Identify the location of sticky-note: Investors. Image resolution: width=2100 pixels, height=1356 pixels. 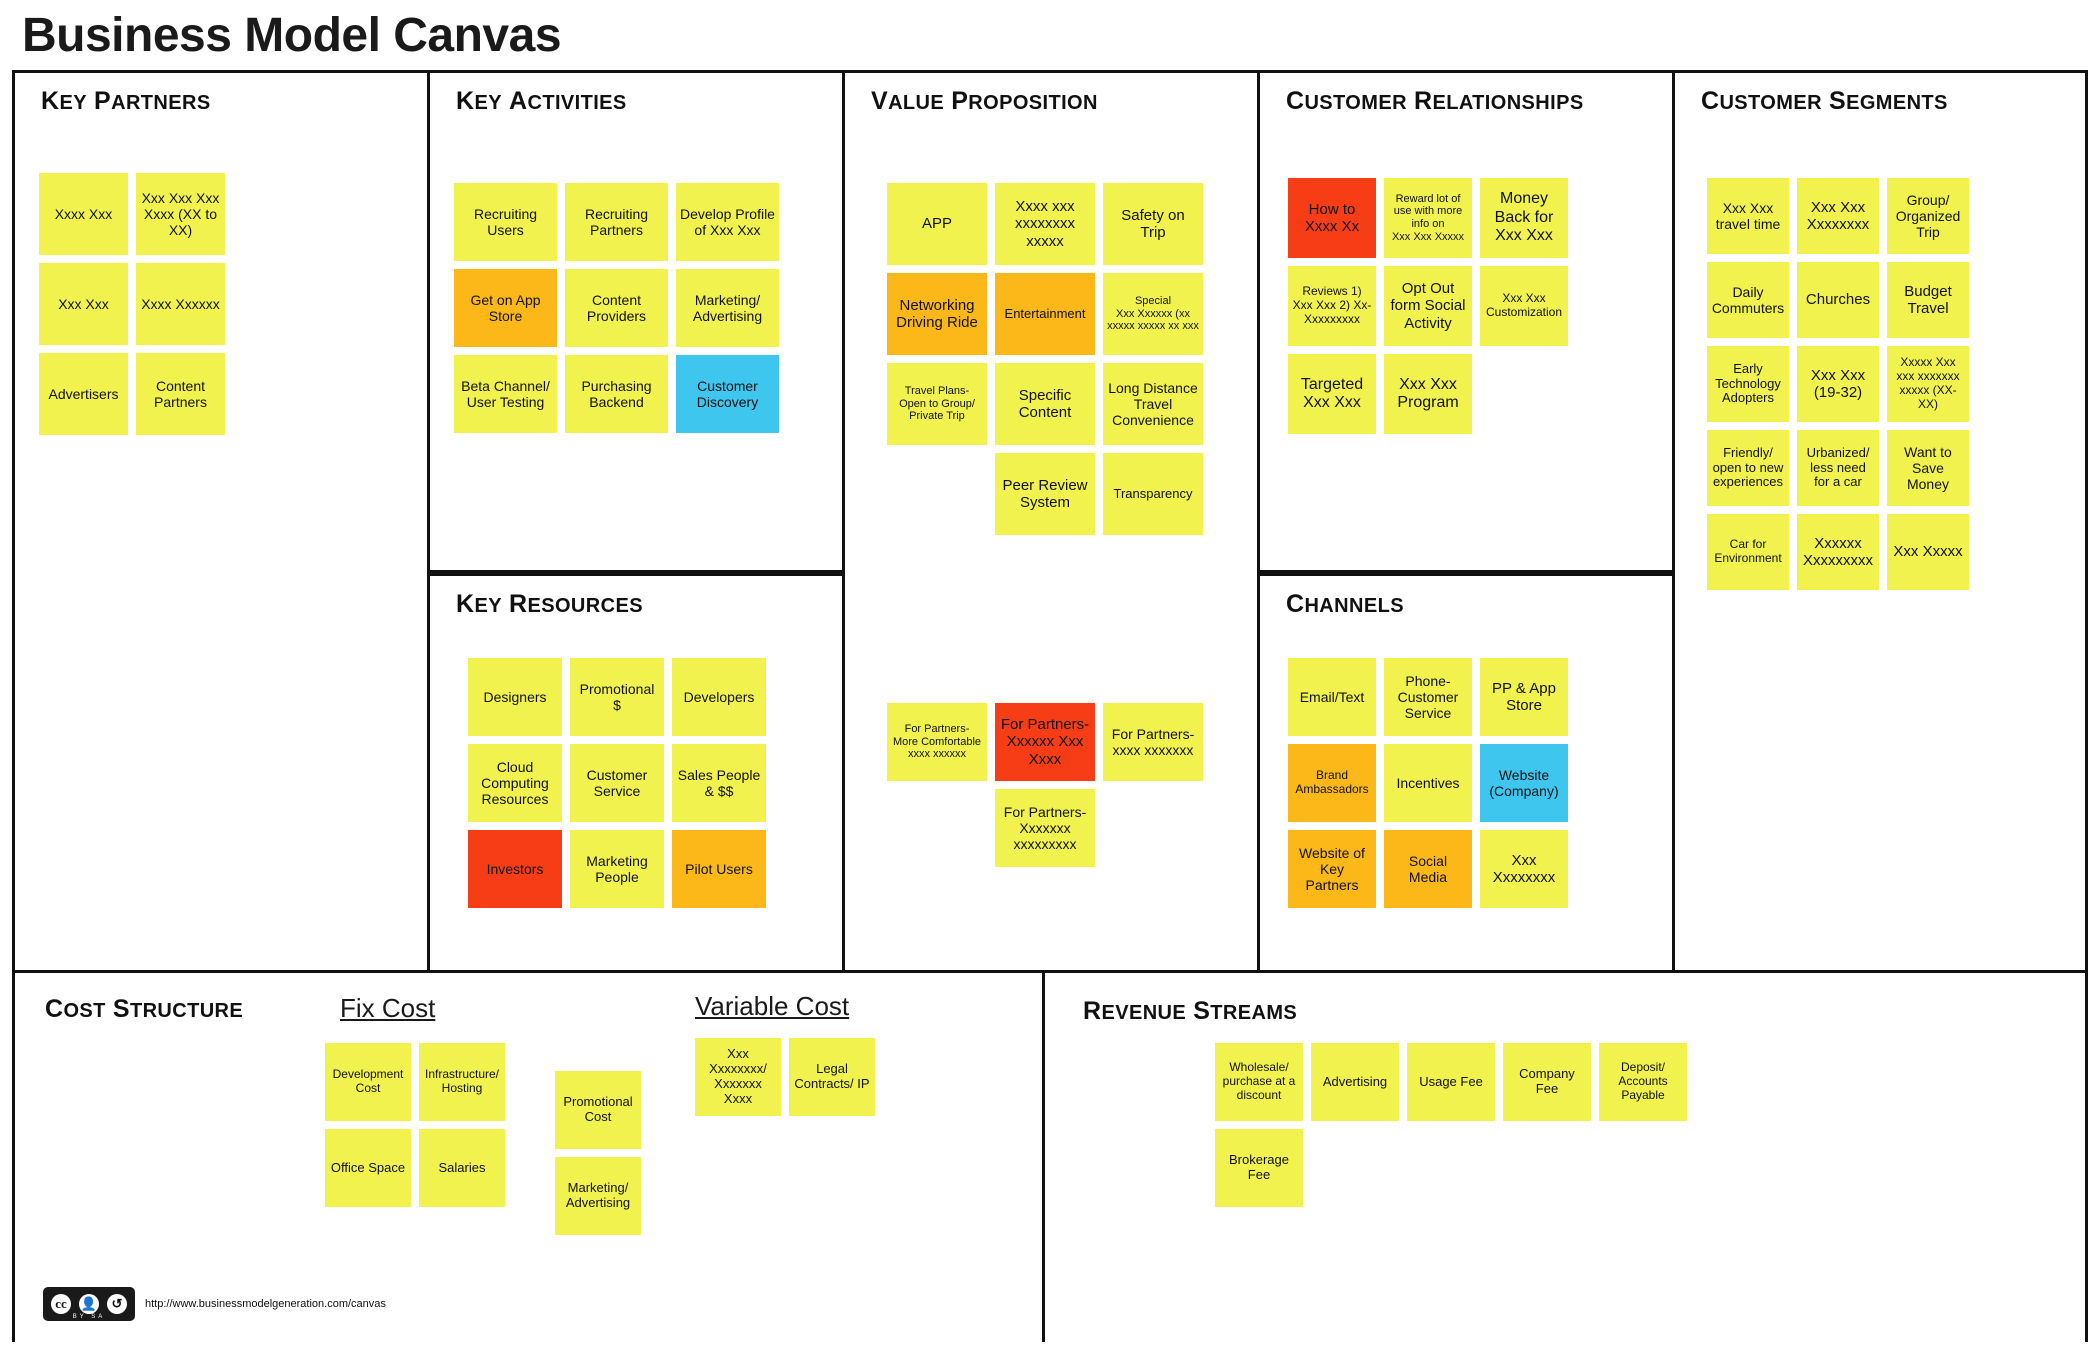
(515, 869).